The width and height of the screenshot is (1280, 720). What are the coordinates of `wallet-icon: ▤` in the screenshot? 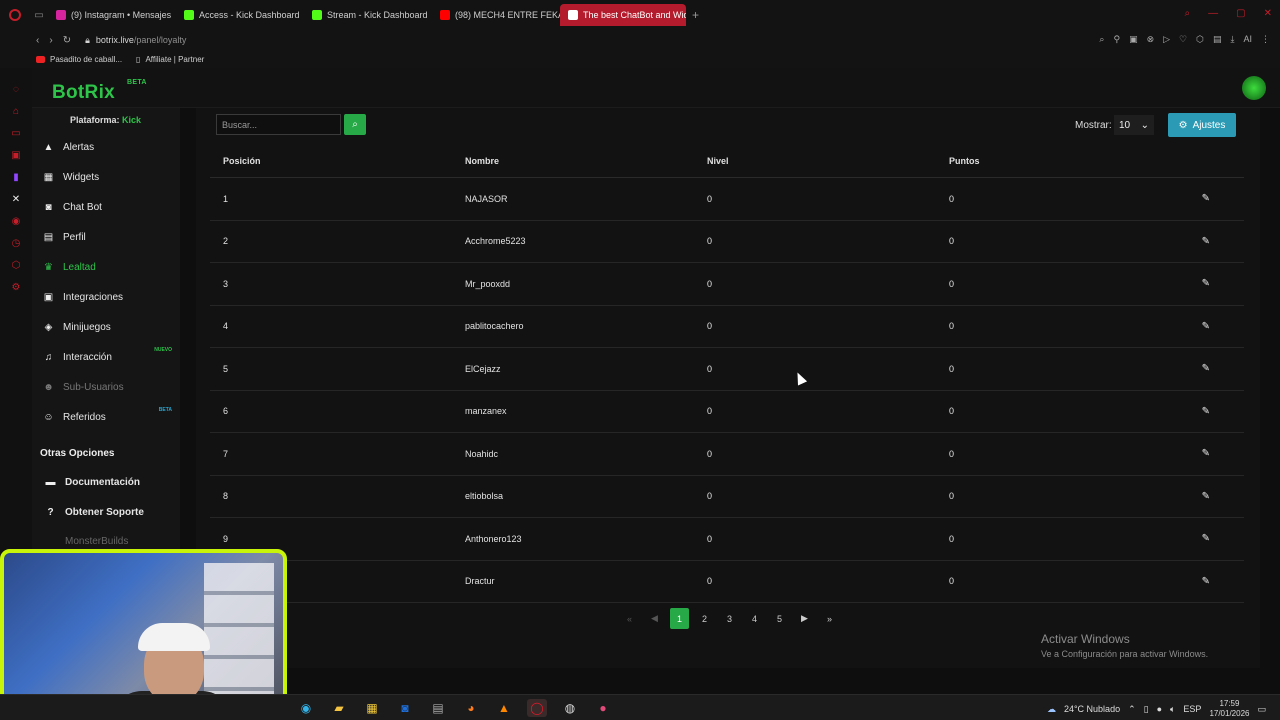 It's located at (1217, 39).